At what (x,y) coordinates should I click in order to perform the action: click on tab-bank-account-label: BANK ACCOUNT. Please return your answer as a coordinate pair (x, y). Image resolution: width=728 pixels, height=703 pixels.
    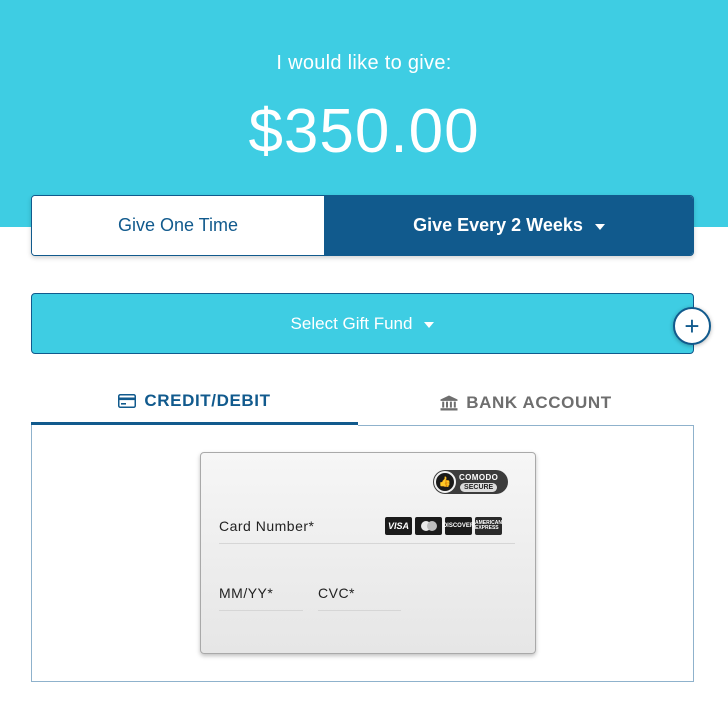
    Looking at the image, I should click on (539, 402).